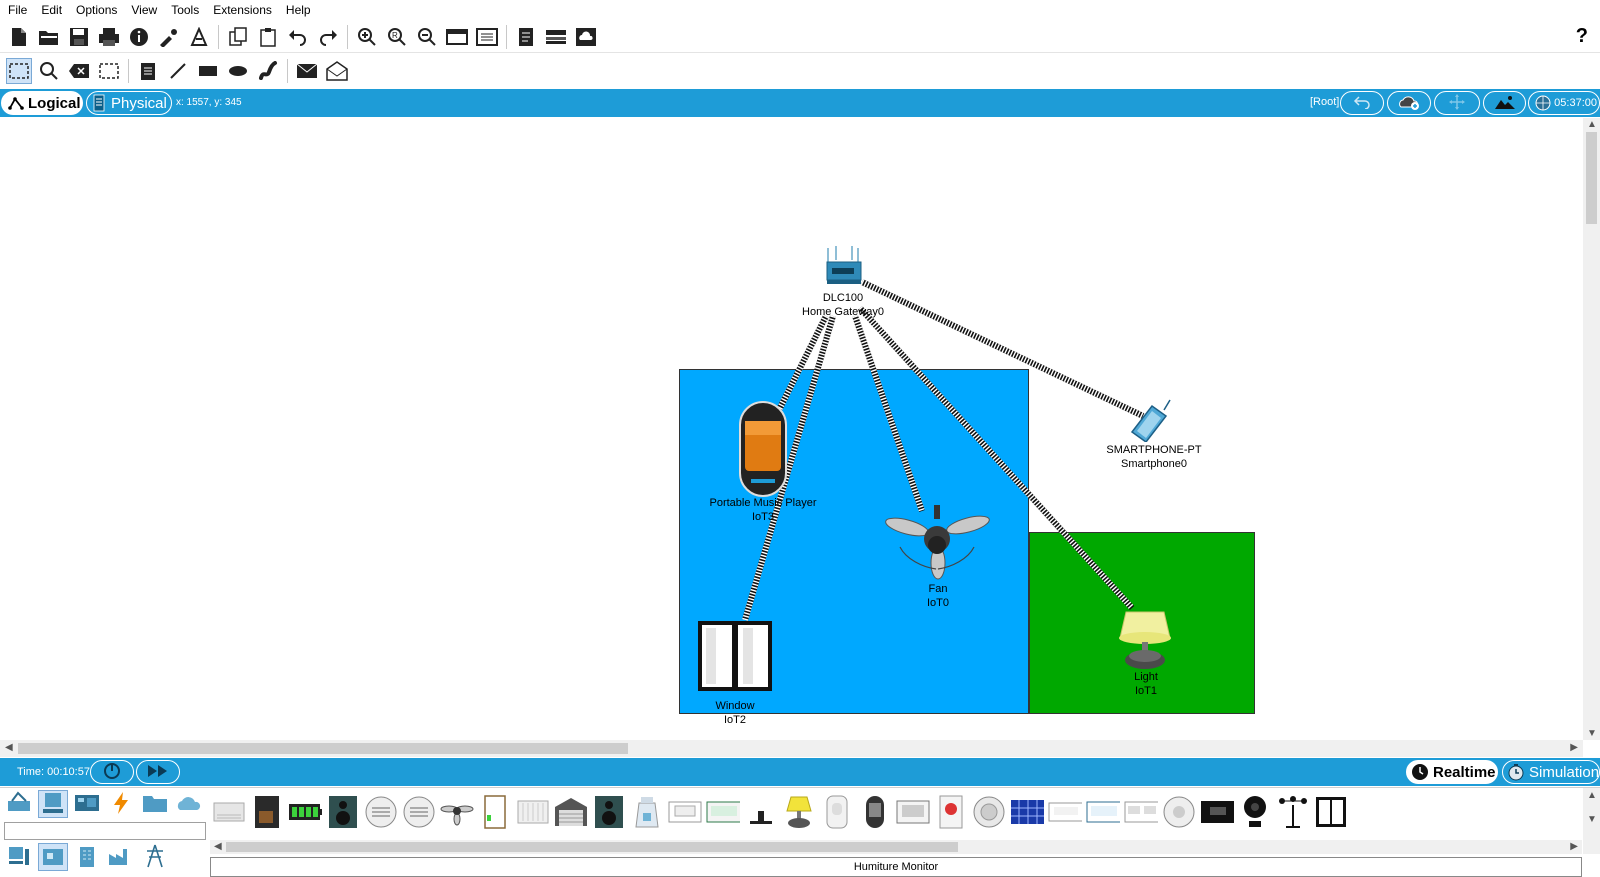  What do you see at coordinates (951, 812) in the screenshot?
I see `siren-icon` at bounding box center [951, 812].